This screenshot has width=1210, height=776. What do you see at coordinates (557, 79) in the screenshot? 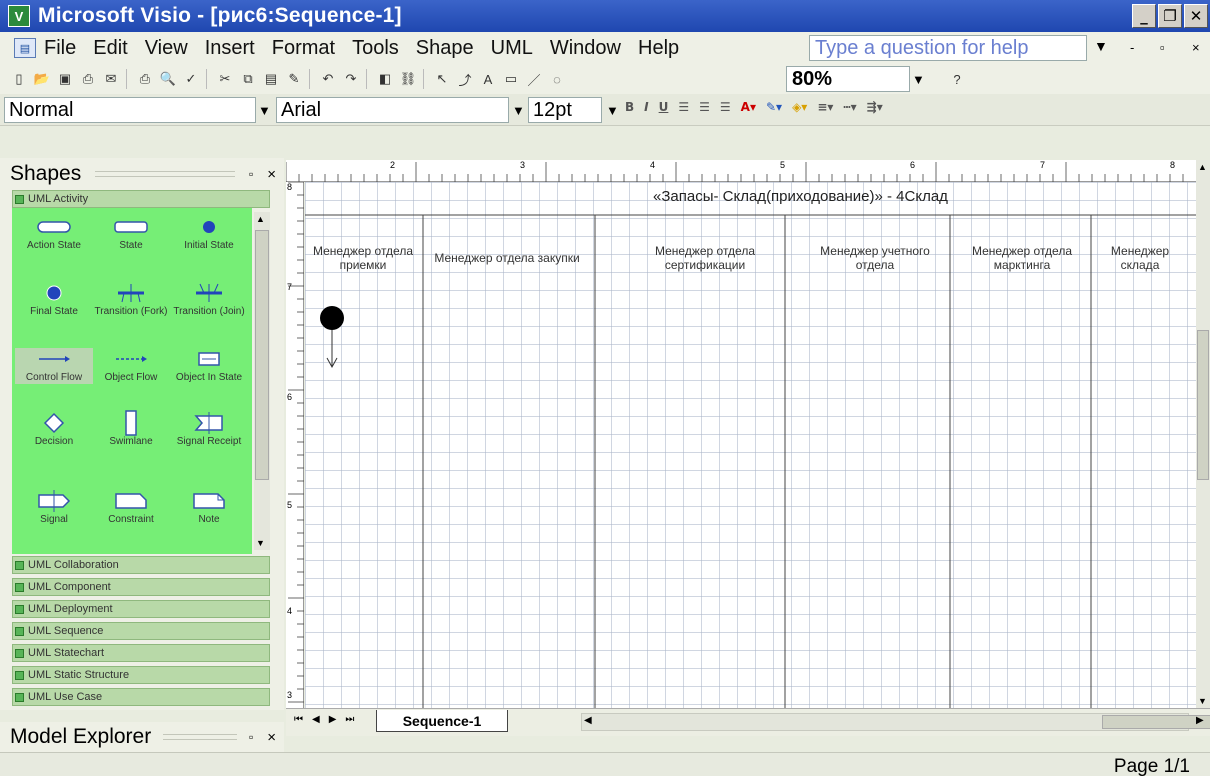
I see `stamp-tool-icon: ◌` at bounding box center [557, 79].